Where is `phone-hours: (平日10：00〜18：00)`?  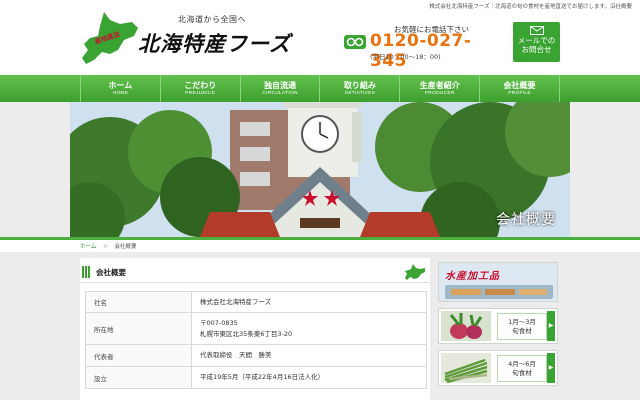 phone-hours: (平日10：00〜18：00) is located at coordinates (405, 57).